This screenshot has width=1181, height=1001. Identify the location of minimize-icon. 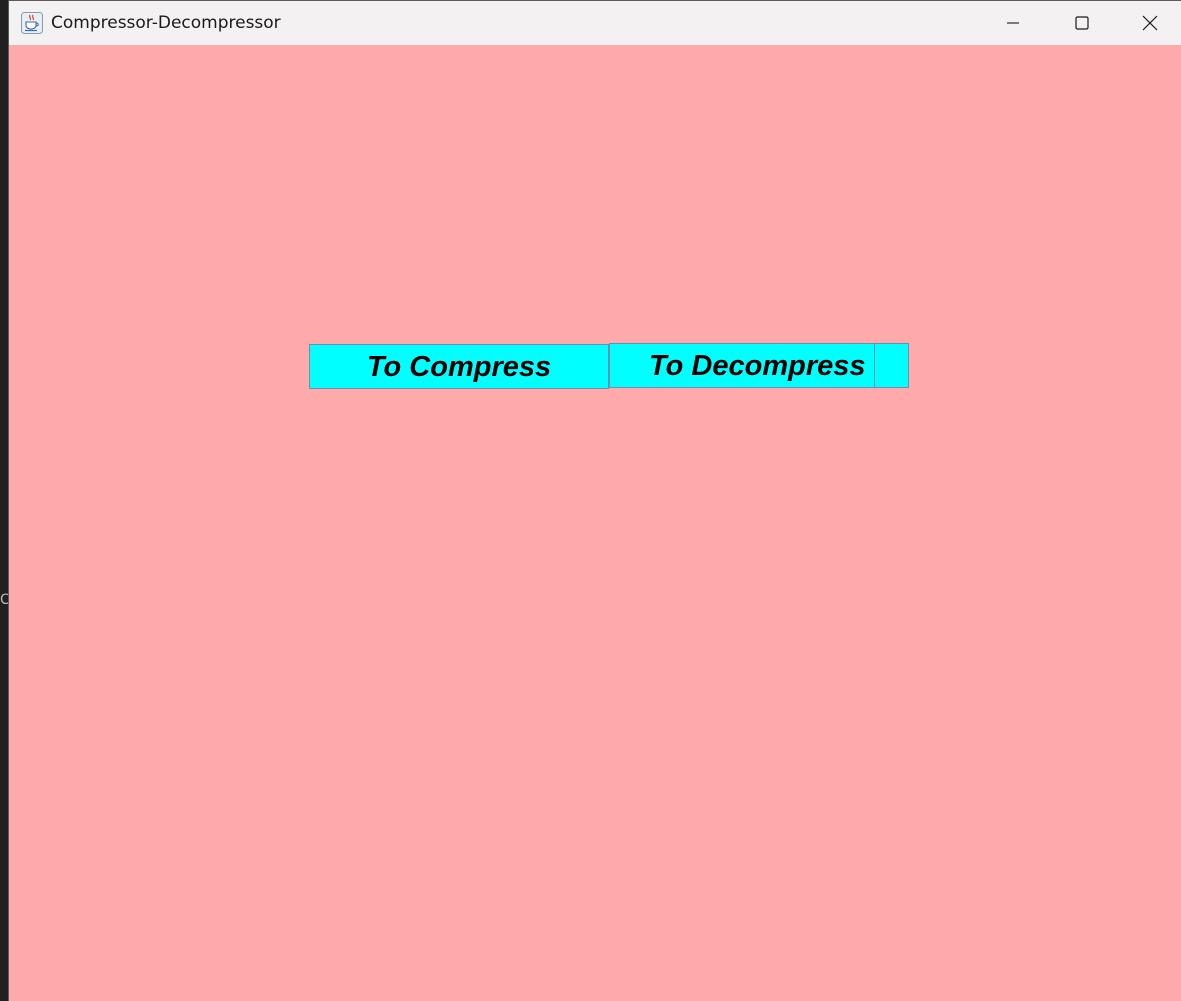
(1013, 23).